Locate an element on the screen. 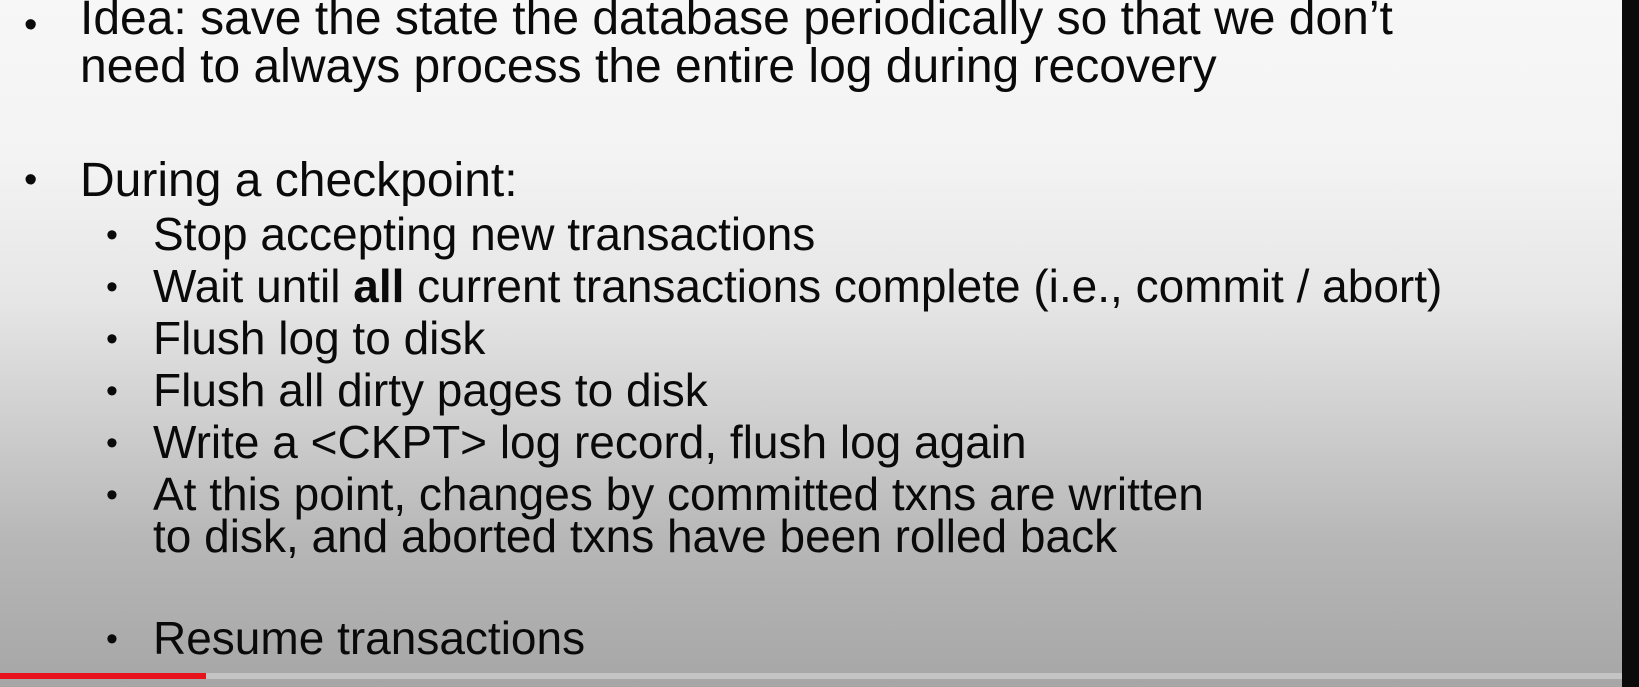 The height and width of the screenshot is (687, 1639). subitem-flush-log: Flush log to disk is located at coordinates (319, 338).